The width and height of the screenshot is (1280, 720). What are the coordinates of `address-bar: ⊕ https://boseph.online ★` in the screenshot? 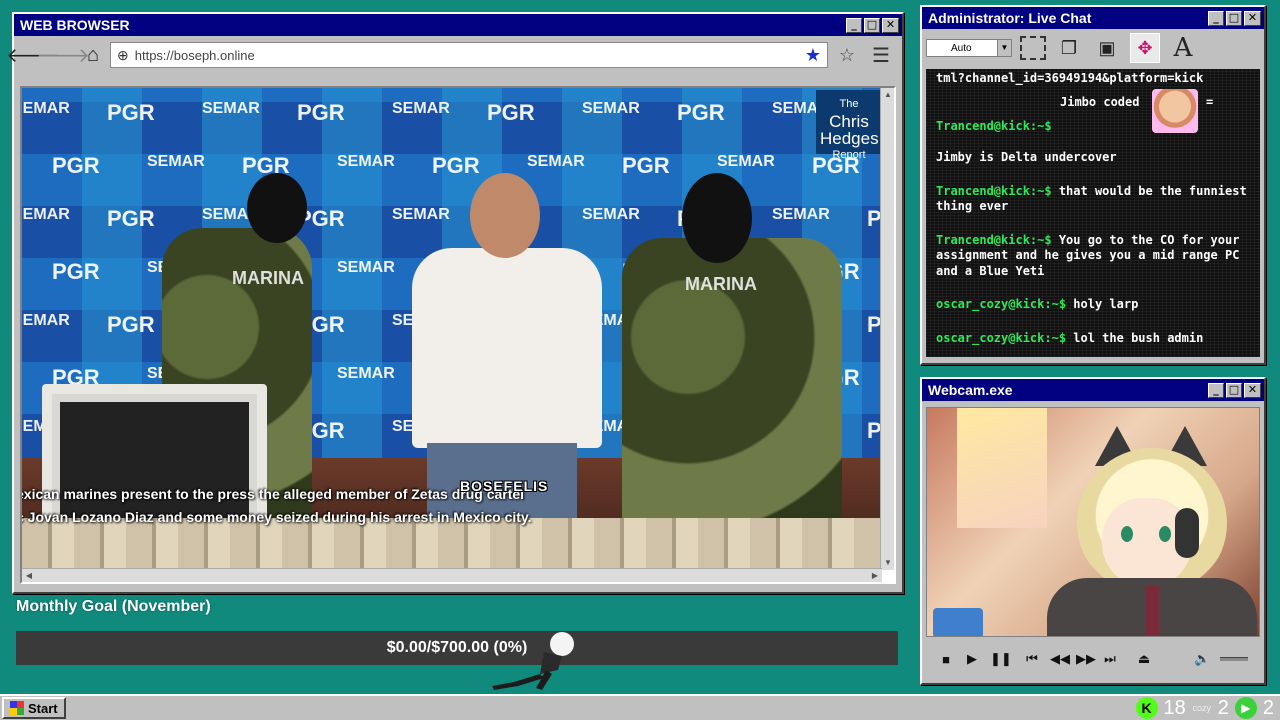 It's located at (469, 55).